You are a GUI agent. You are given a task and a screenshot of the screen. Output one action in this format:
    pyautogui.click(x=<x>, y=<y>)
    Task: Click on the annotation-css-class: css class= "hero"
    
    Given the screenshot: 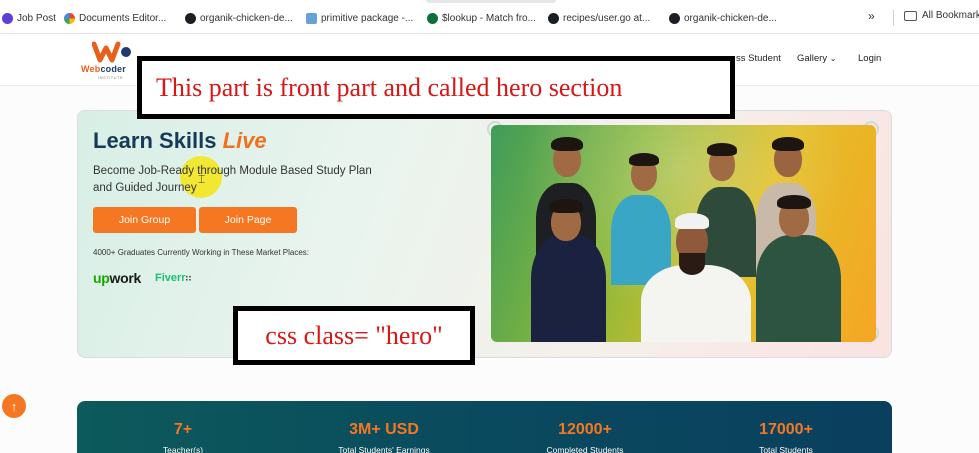 What is the action you would take?
    pyautogui.click(x=354, y=335)
    